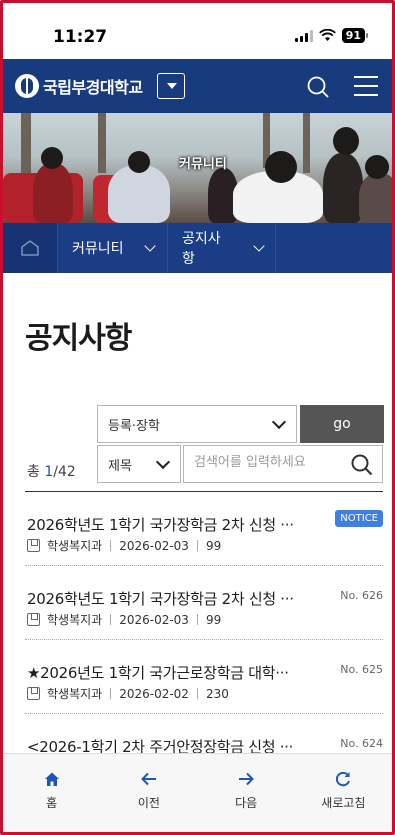  Describe the element at coordinates (51, 779) in the screenshot. I see `home-icon` at that location.